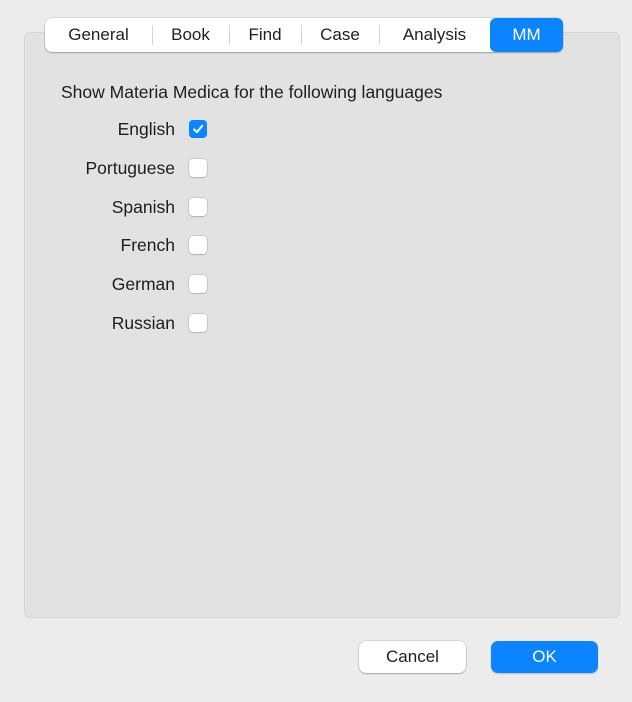 The height and width of the screenshot is (702, 632). Describe the element at coordinates (130, 168) in the screenshot. I see `language-label: Portuguese` at that location.